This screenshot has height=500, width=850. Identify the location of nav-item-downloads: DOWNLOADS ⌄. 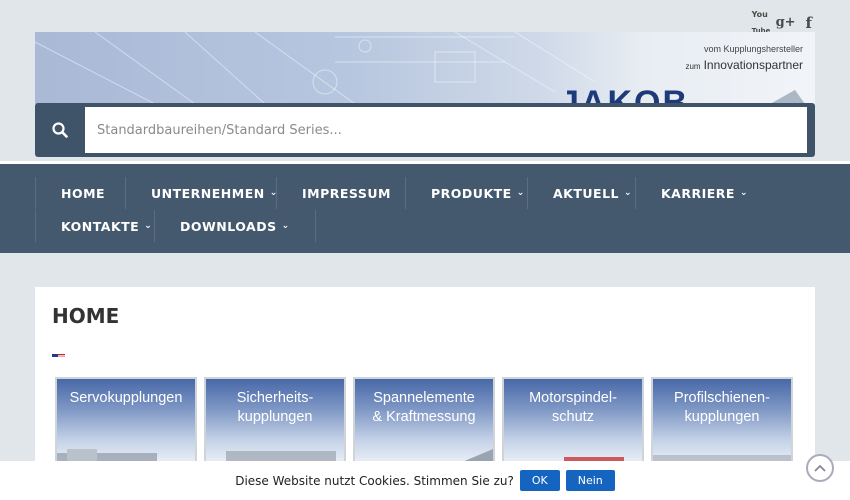
(235, 226).